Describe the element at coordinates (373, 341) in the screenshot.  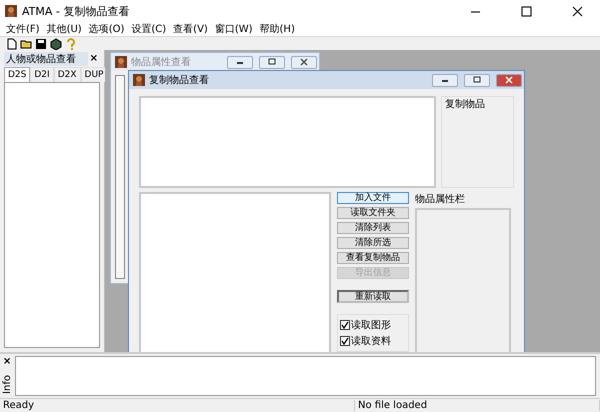
I see `checkbox: 读取资料` at that location.